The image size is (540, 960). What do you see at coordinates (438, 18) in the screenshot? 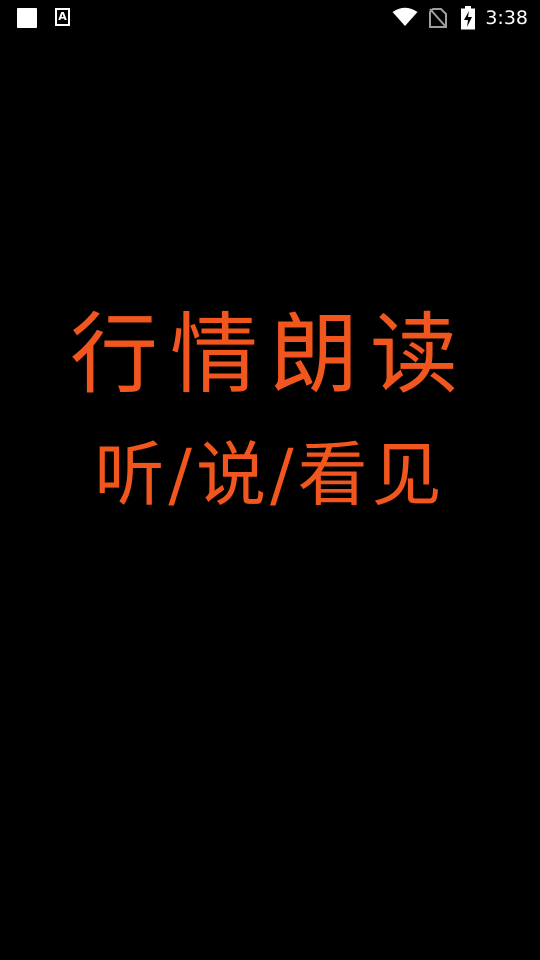
I see `no-sim-icon` at bounding box center [438, 18].